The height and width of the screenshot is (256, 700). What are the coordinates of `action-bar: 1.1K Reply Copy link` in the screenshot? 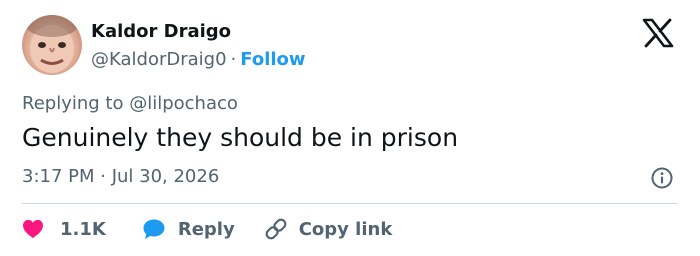 It's located at (207, 229).